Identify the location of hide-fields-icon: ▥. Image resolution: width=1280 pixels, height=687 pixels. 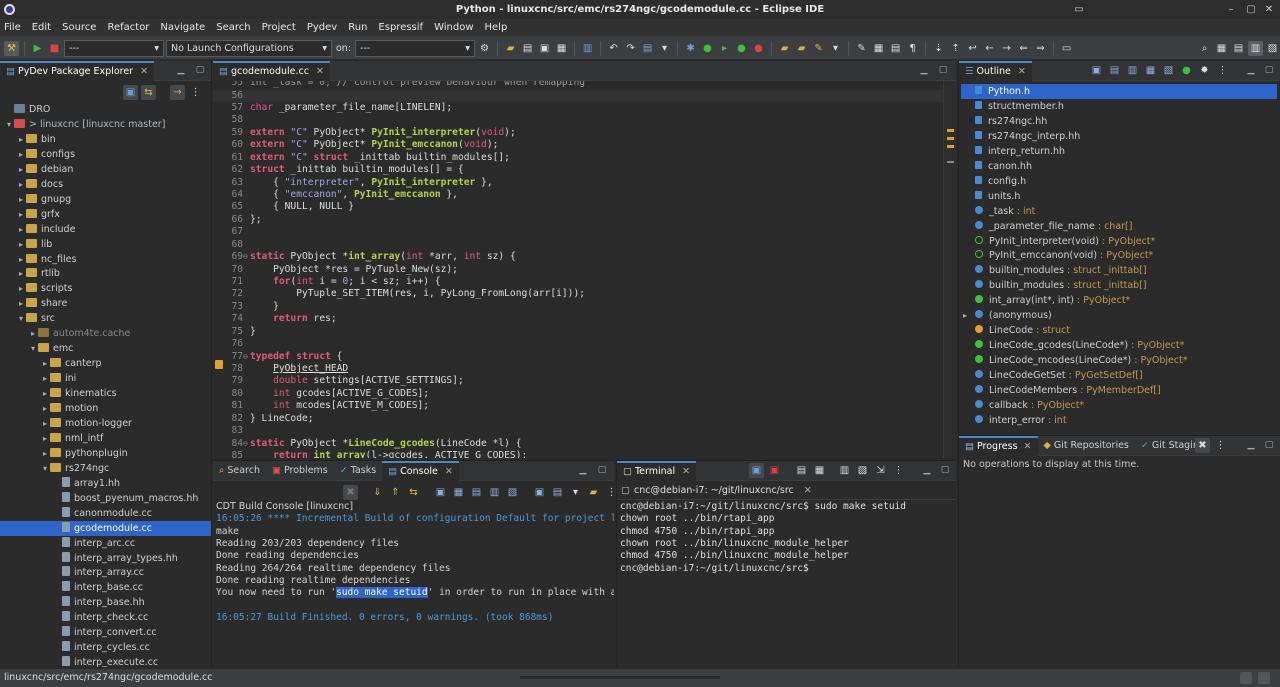
(1132, 70).